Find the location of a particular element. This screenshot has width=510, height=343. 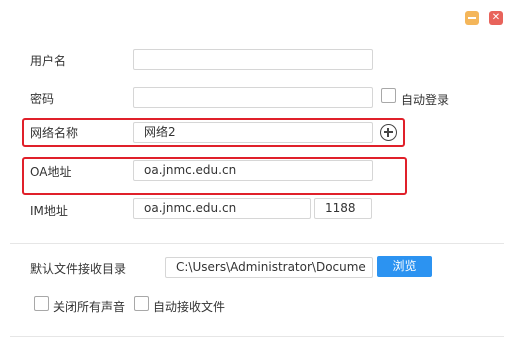

im-port-input: 1188 is located at coordinates (343, 208).